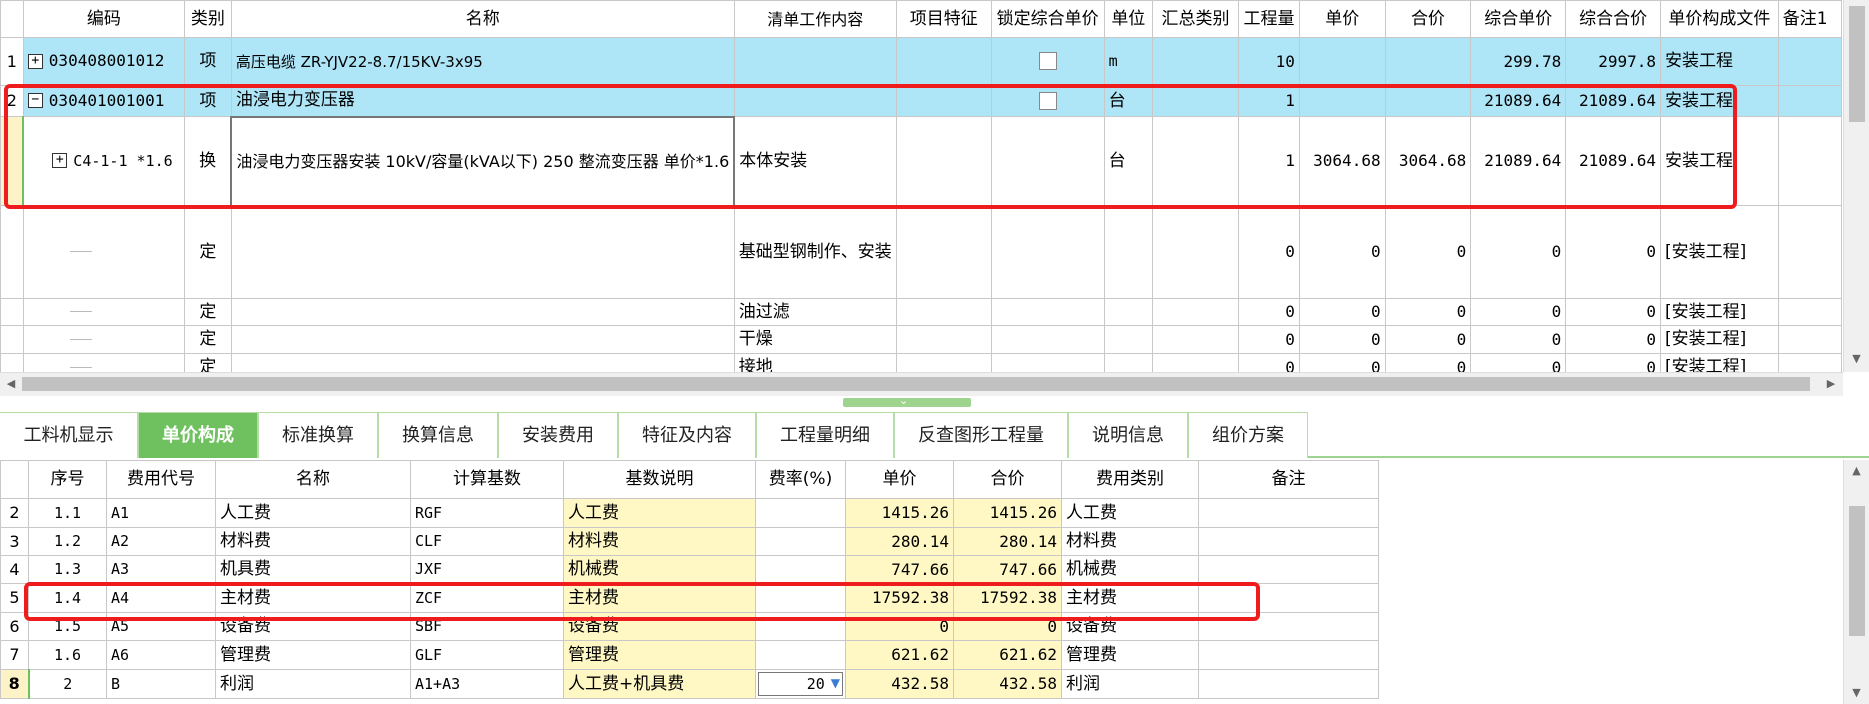 Image resolution: width=1869 pixels, height=704 pixels. I want to click on name-cell: 人工费, so click(313, 513).